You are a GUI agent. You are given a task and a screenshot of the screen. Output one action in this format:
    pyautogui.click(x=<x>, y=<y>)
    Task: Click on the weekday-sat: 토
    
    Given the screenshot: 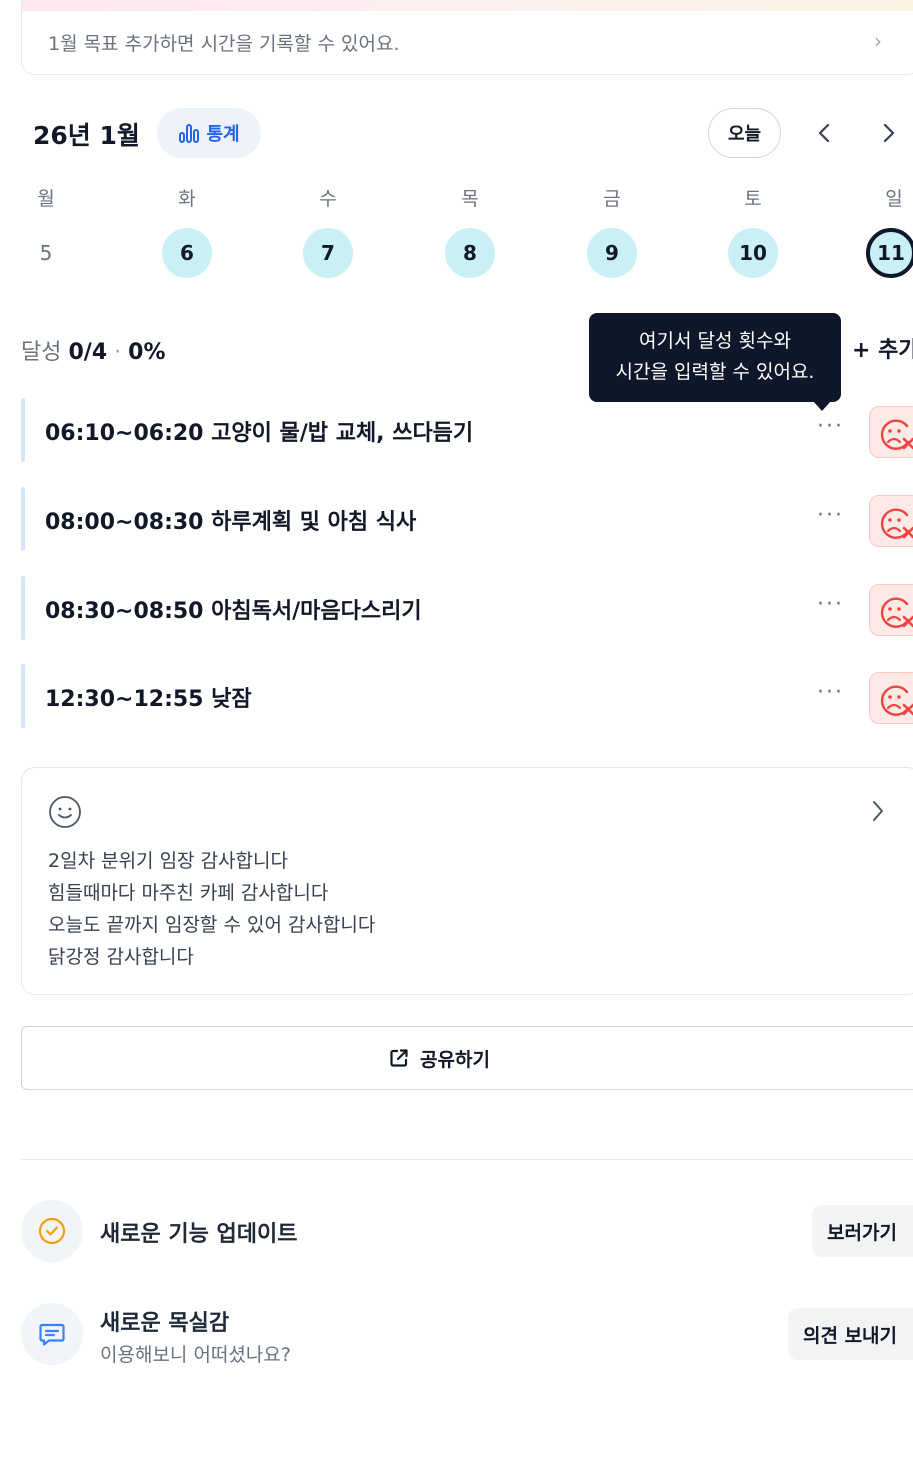 What is the action you would take?
    pyautogui.click(x=753, y=199)
    